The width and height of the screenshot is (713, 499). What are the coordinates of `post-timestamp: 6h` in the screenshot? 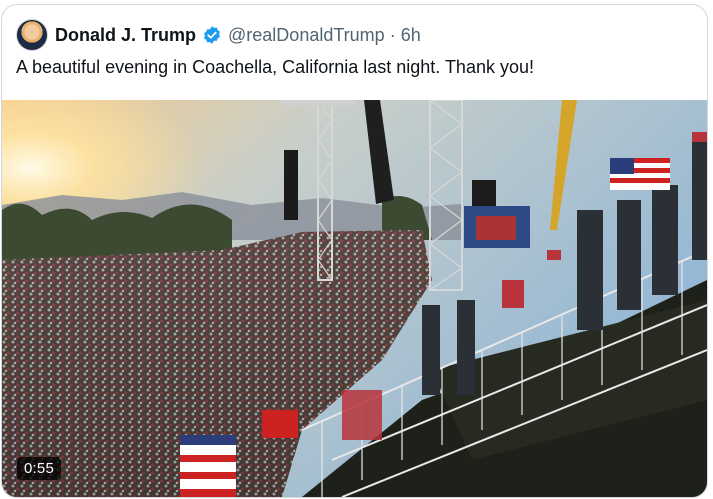 It's located at (411, 35).